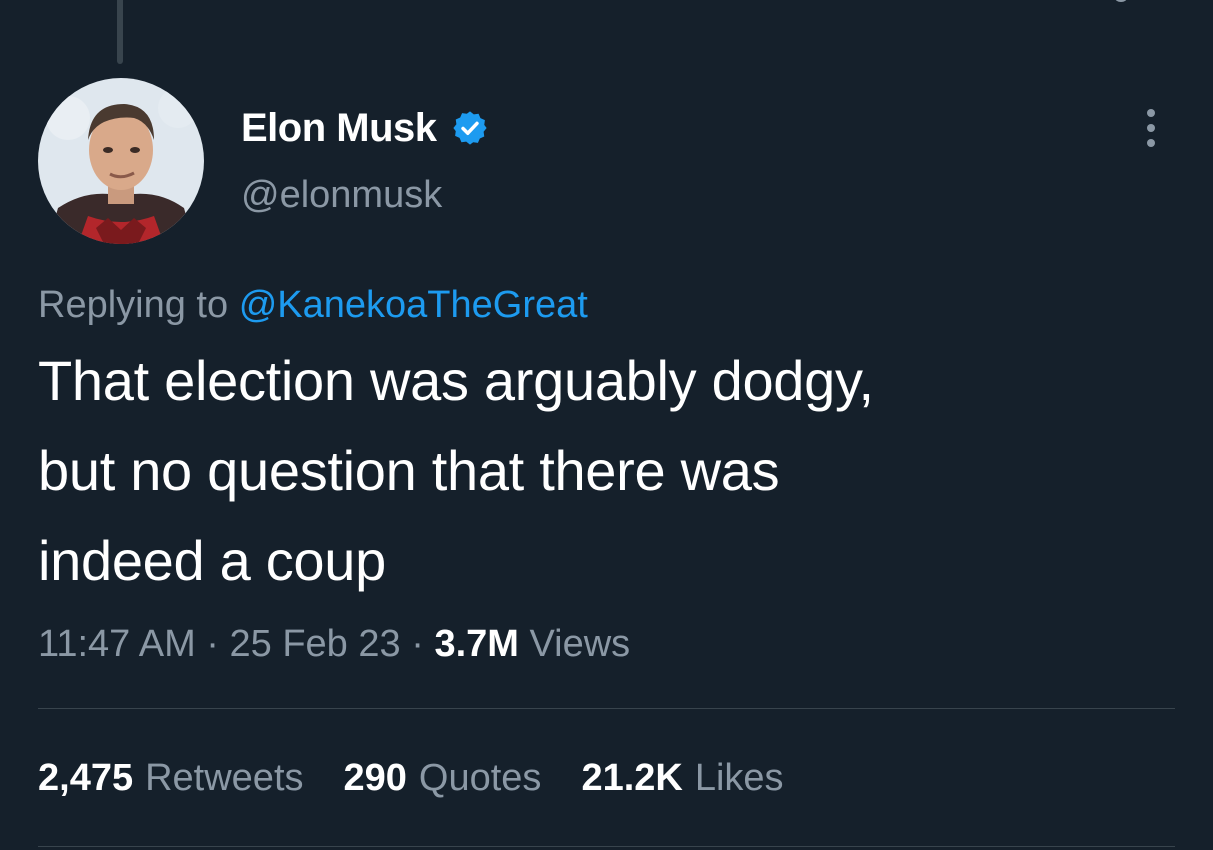  What do you see at coordinates (413, 305) in the screenshot?
I see `reply-mention-link: @KanekoaTheGreat` at bounding box center [413, 305].